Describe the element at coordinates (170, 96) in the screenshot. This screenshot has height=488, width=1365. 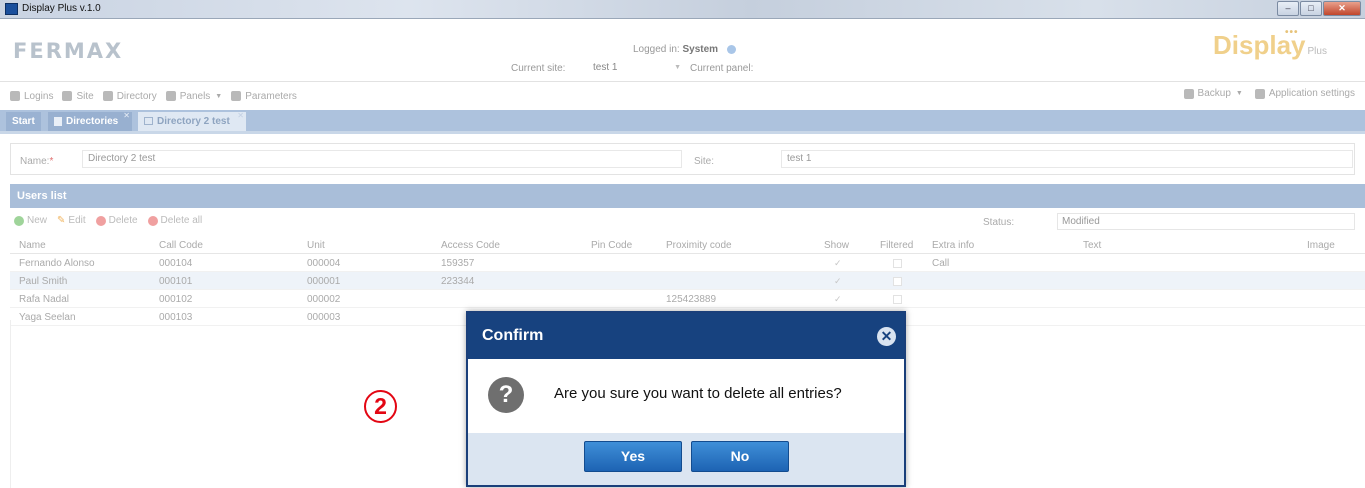
I see `panel-icon` at that location.